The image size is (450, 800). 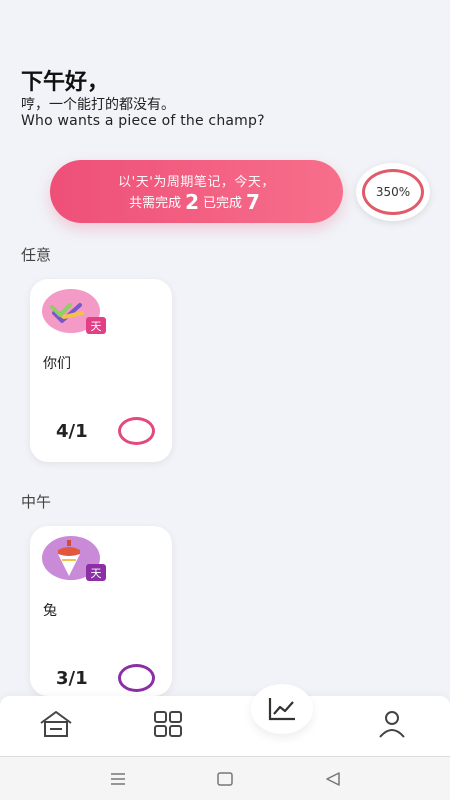 What do you see at coordinates (36, 502) in the screenshot?
I see `section-title-noon: 中午` at bounding box center [36, 502].